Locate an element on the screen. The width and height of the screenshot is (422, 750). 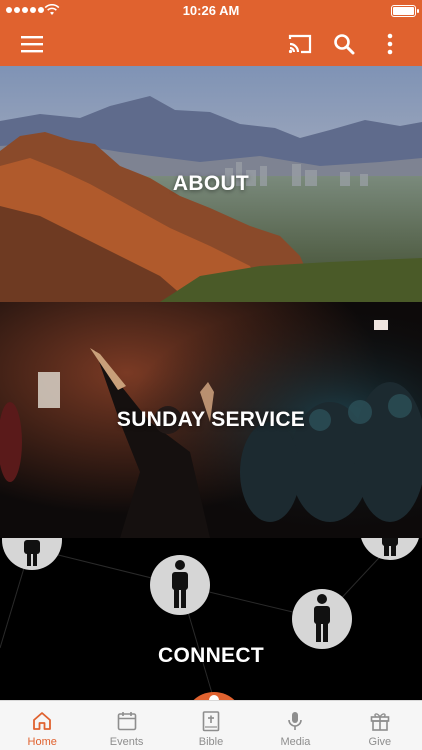
app-bar is located at coordinates (211, 44).